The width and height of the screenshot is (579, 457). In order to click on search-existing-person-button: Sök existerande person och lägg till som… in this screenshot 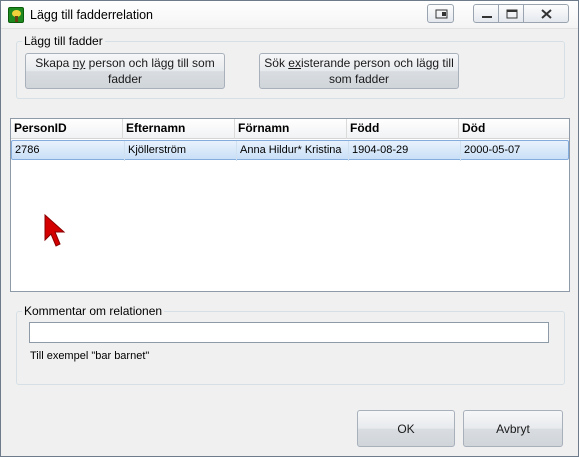, I will do `click(359, 71)`.